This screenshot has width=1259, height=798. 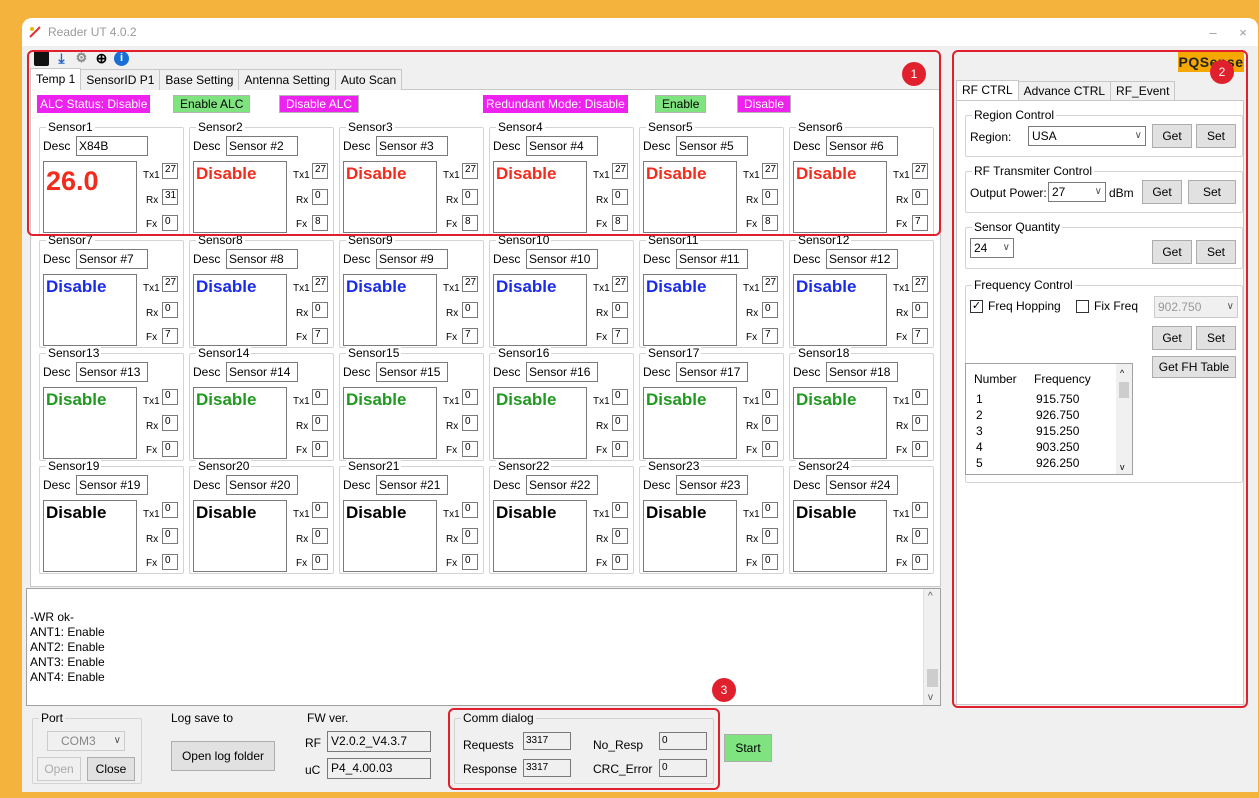 I want to click on sensor-desc-input: Sensor #13, so click(x=112, y=372).